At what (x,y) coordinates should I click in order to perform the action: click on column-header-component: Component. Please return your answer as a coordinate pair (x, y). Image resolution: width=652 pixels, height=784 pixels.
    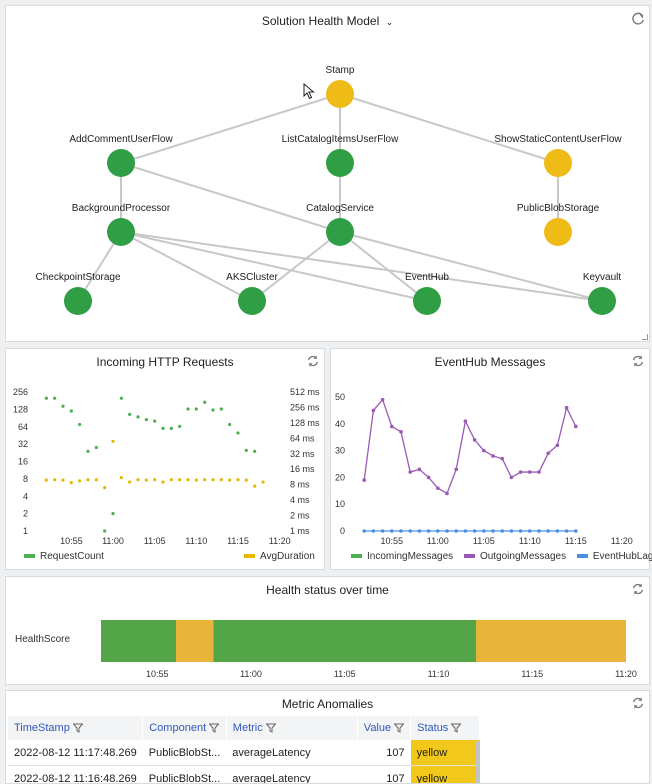
    Looking at the image, I should click on (184, 728).